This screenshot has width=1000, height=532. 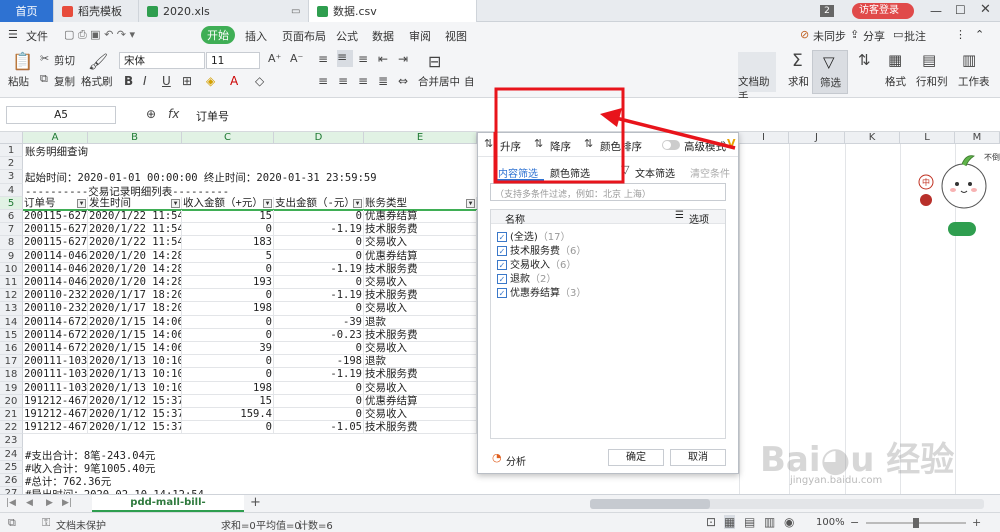 I want to click on order-id-cell: 200115-6275, so click(x=55, y=230).